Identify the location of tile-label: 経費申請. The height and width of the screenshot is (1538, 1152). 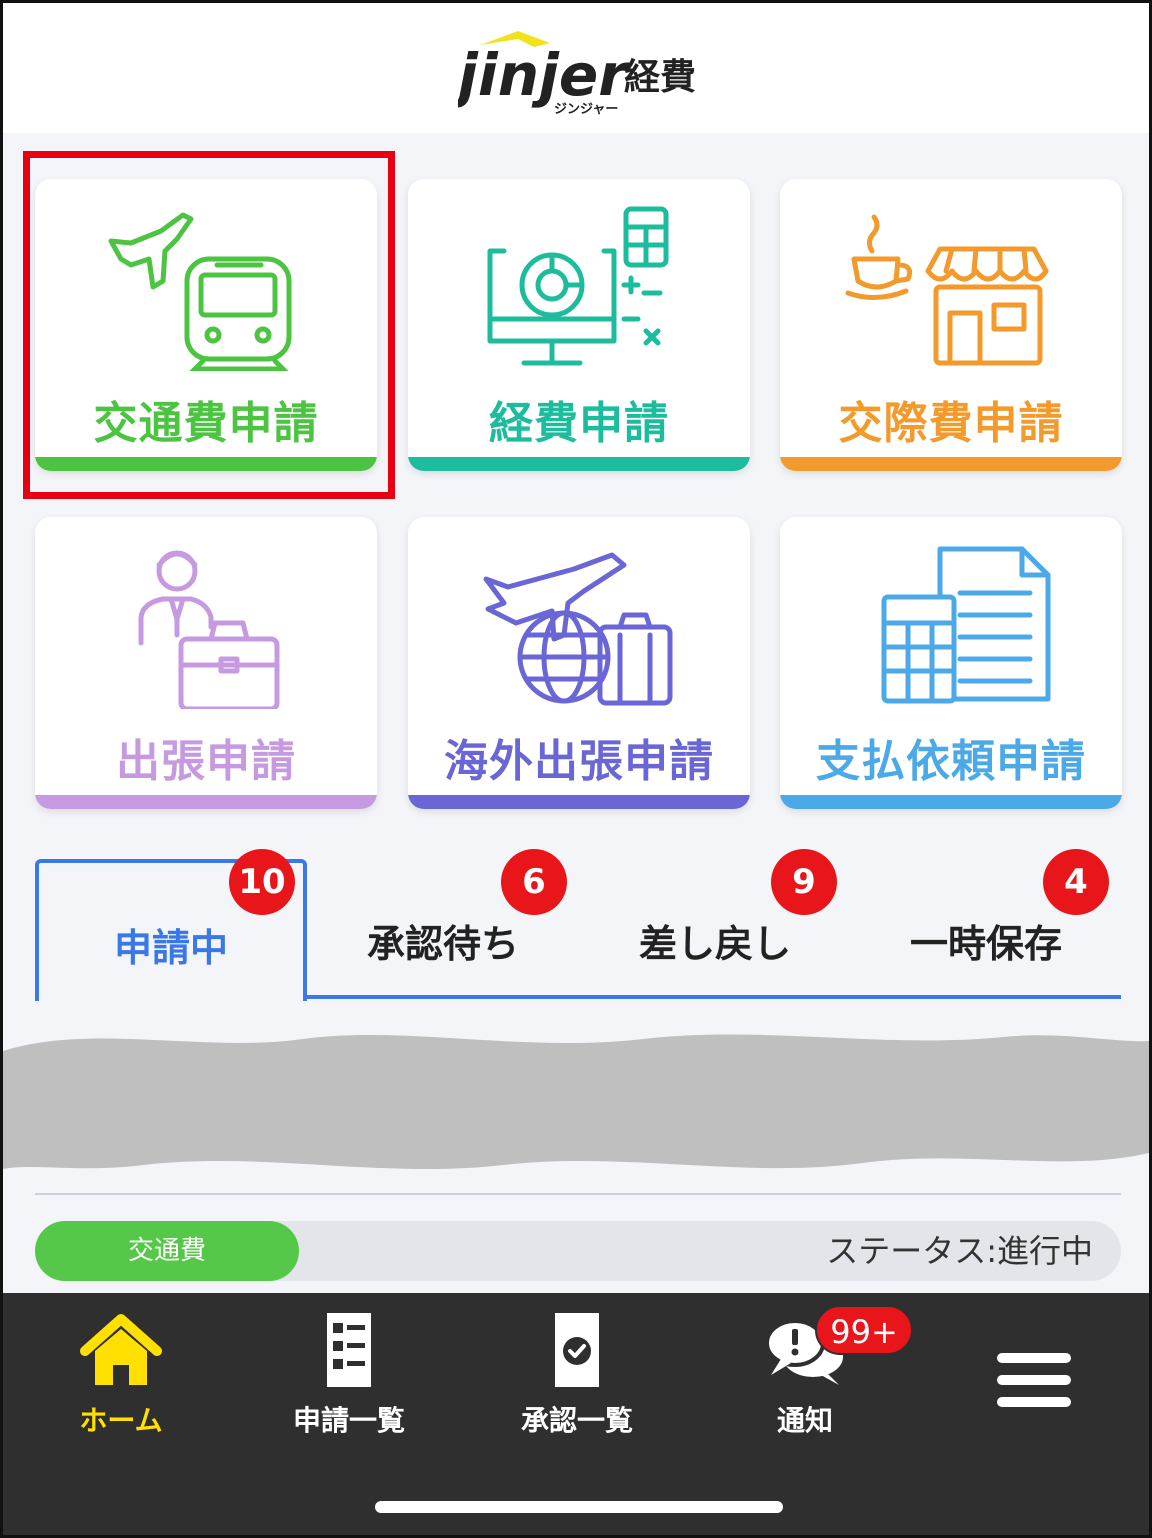
(579, 423).